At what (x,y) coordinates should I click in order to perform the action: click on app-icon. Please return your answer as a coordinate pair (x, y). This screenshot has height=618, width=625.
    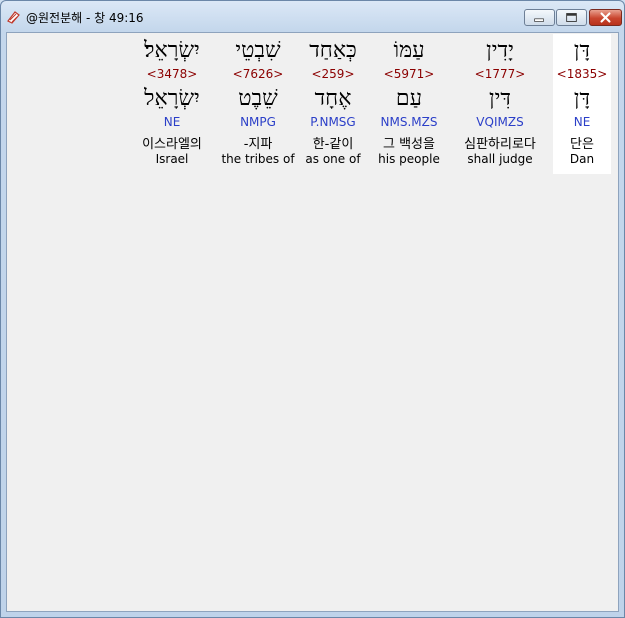
    Looking at the image, I should click on (13, 17).